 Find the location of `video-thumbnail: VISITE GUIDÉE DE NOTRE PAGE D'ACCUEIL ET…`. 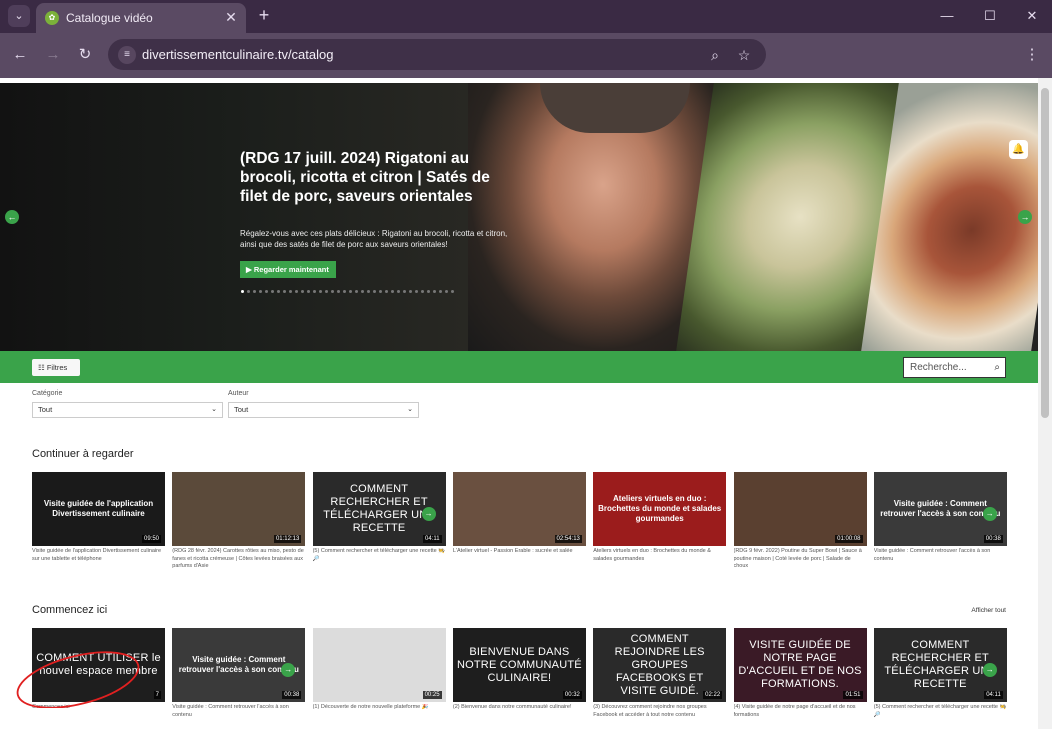

video-thumbnail: VISITE GUIDÉE DE NOTRE PAGE D'ACCUEIL ET… is located at coordinates (800, 665).